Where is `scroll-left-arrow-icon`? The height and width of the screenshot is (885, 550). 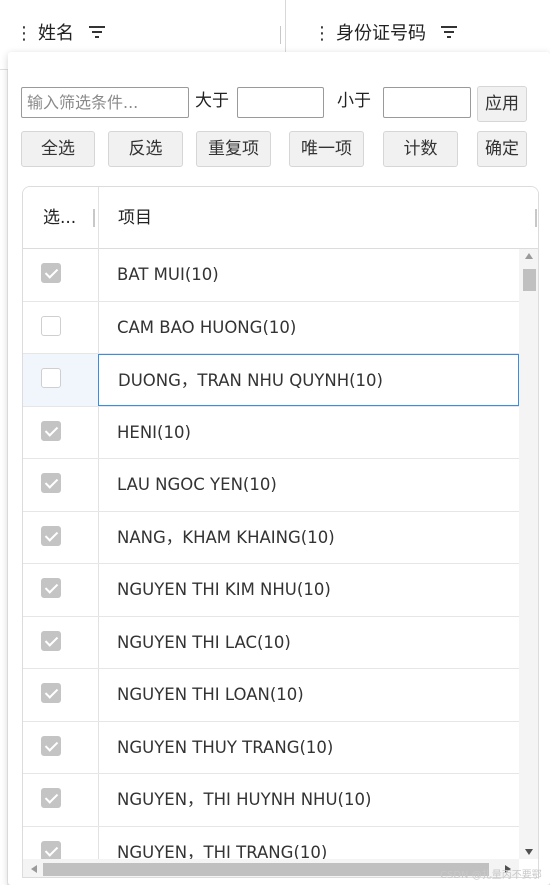 scroll-left-arrow-icon is located at coordinates (34, 869).